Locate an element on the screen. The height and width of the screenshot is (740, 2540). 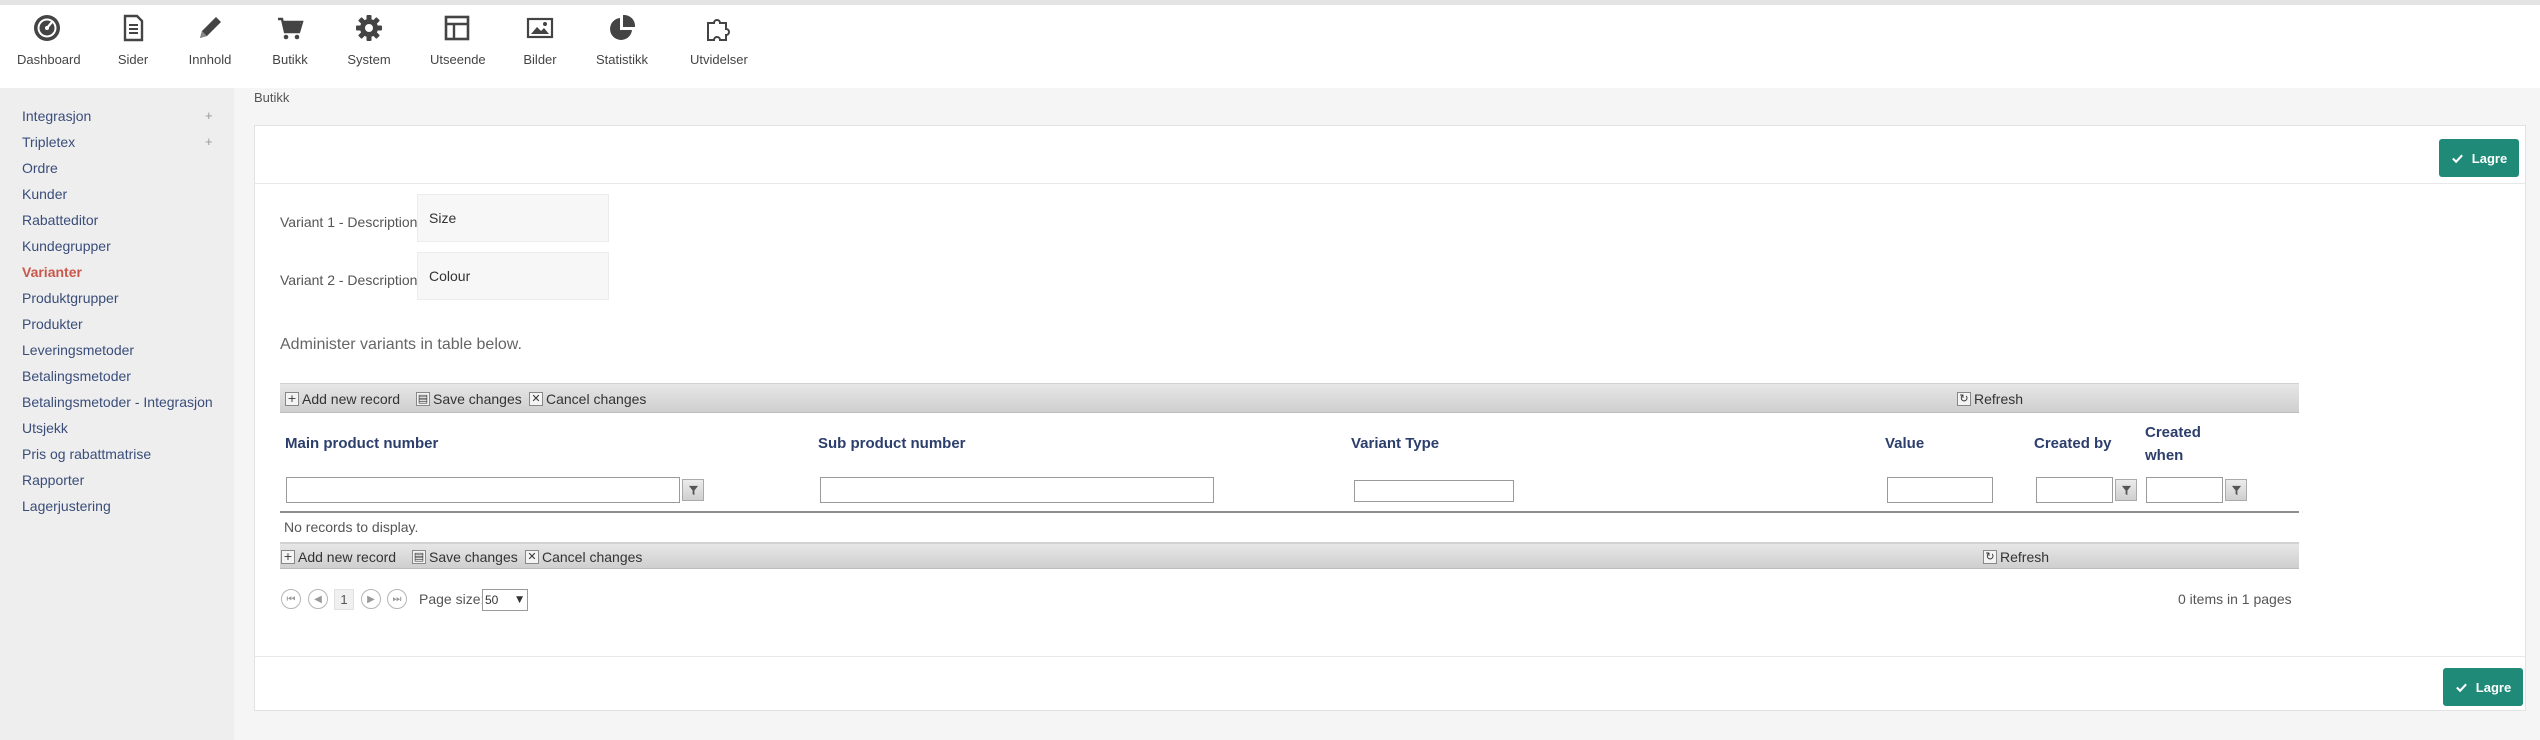
nav-system: System is located at coordinates (369, 43).